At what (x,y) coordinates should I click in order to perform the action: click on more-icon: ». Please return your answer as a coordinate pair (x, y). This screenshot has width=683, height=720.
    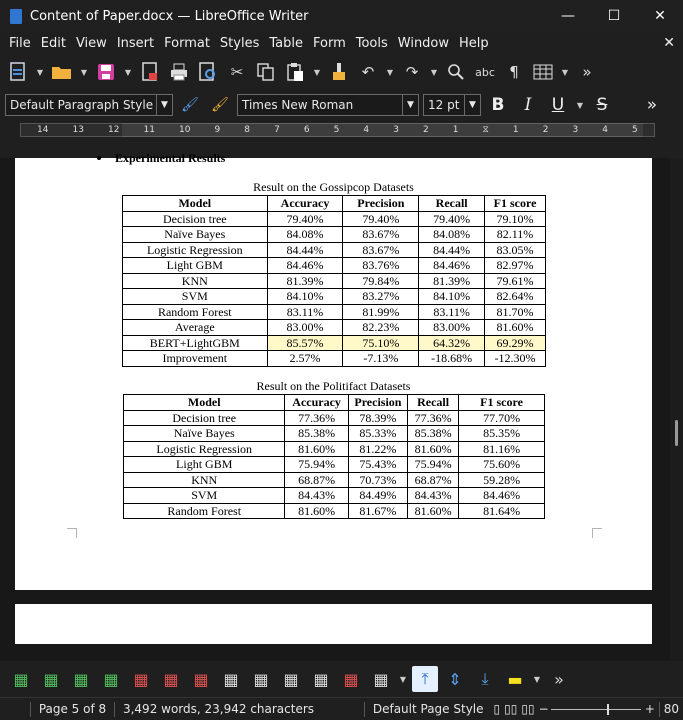
    Looking at the image, I should click on (559, 679).